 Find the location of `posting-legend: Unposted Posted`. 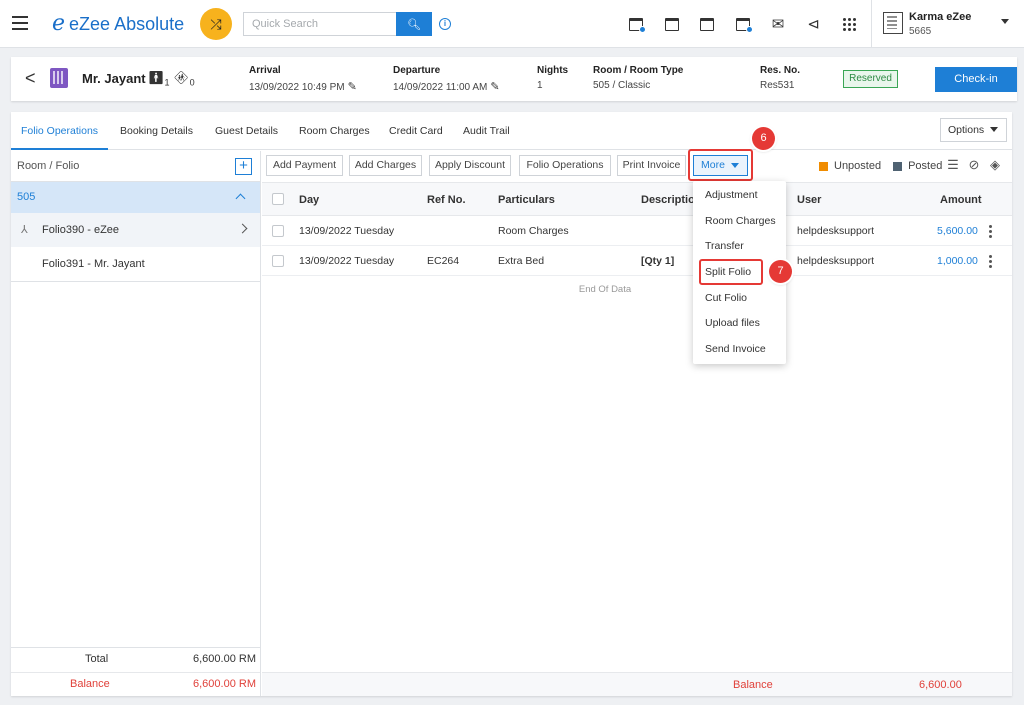

posting-legend: Unposted Posted is located at coordinates (880, 166).